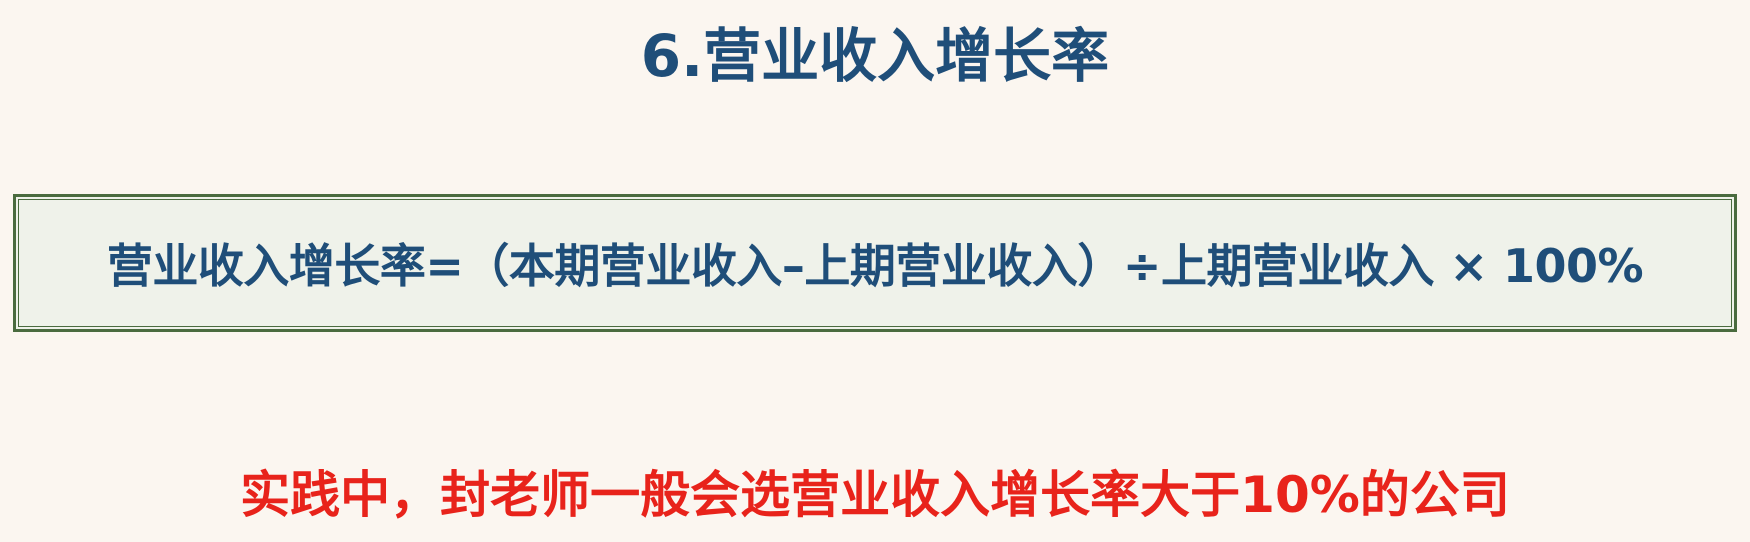 This screenshot has width=1750, height=542. Describe the element at coordinates (875, 495) in the screenshot. I see `note-text: 实践中，封老师一般会选营业收入增长率大于10%的公司` at that location.